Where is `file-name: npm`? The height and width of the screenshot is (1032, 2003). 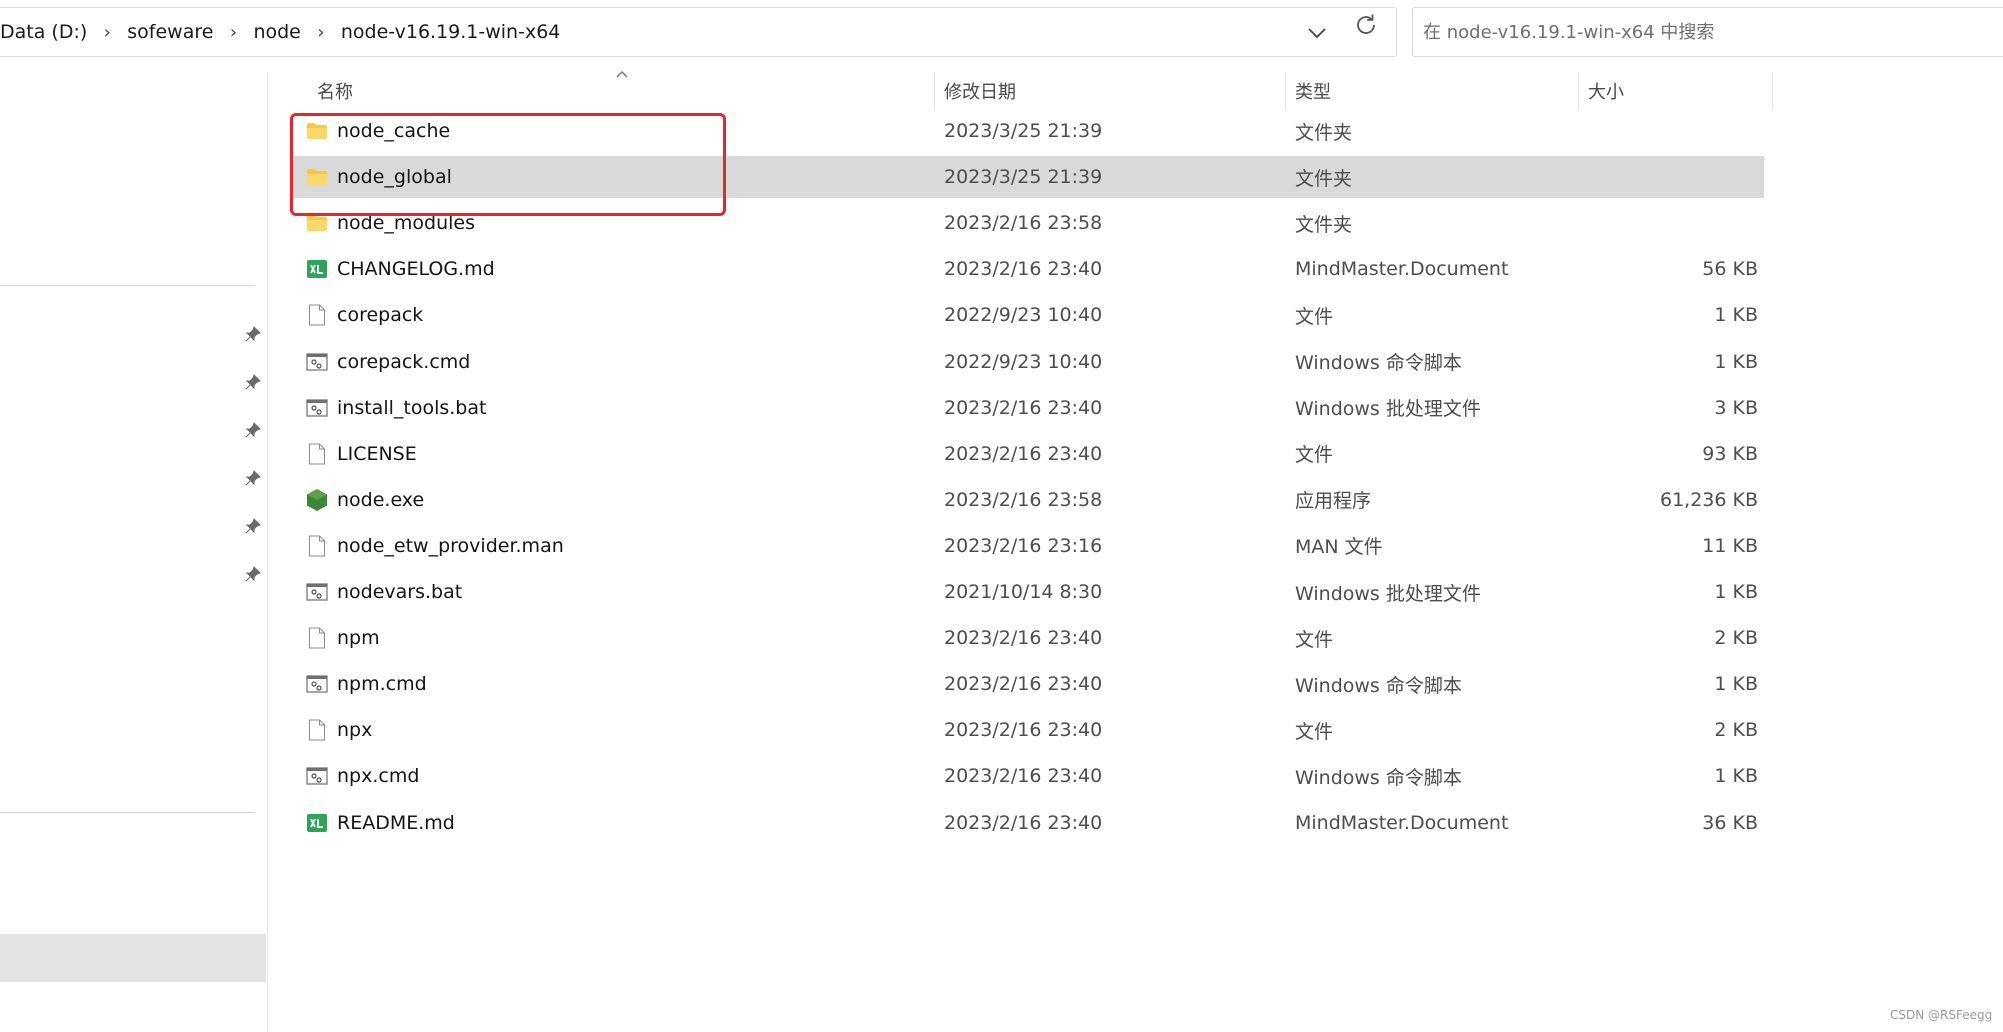
file-name: npm is located at coordinates (358, 638).